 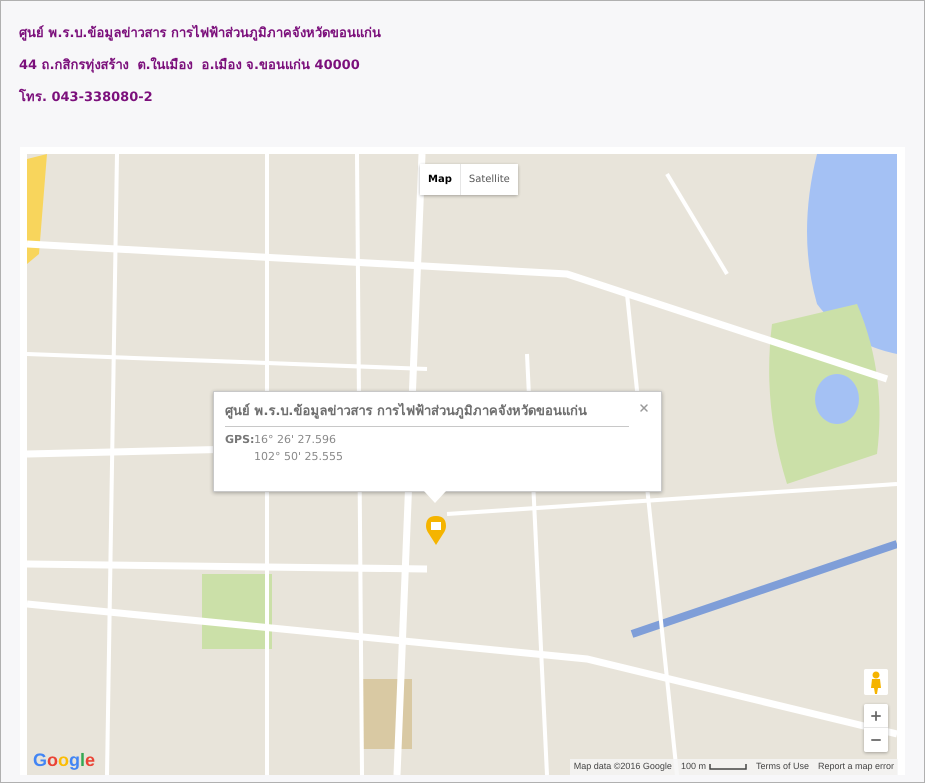 What do you see at coordinates (623, 767) in the screenshot?
I see `map-attribution: Map data ©2016 Google` at bounding box center [623, 767].